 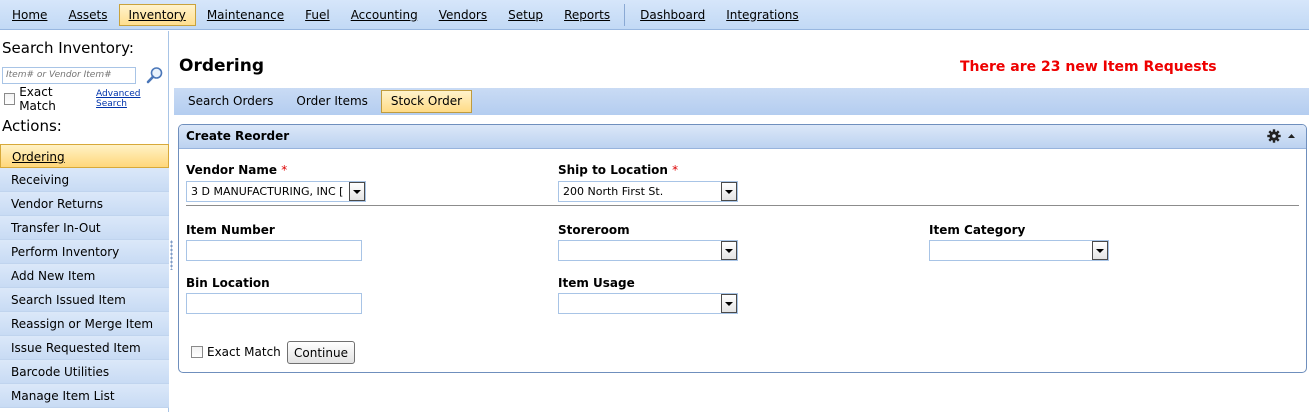 I want to click on menu-accounting: Accounting, so click(x=384, y=15).